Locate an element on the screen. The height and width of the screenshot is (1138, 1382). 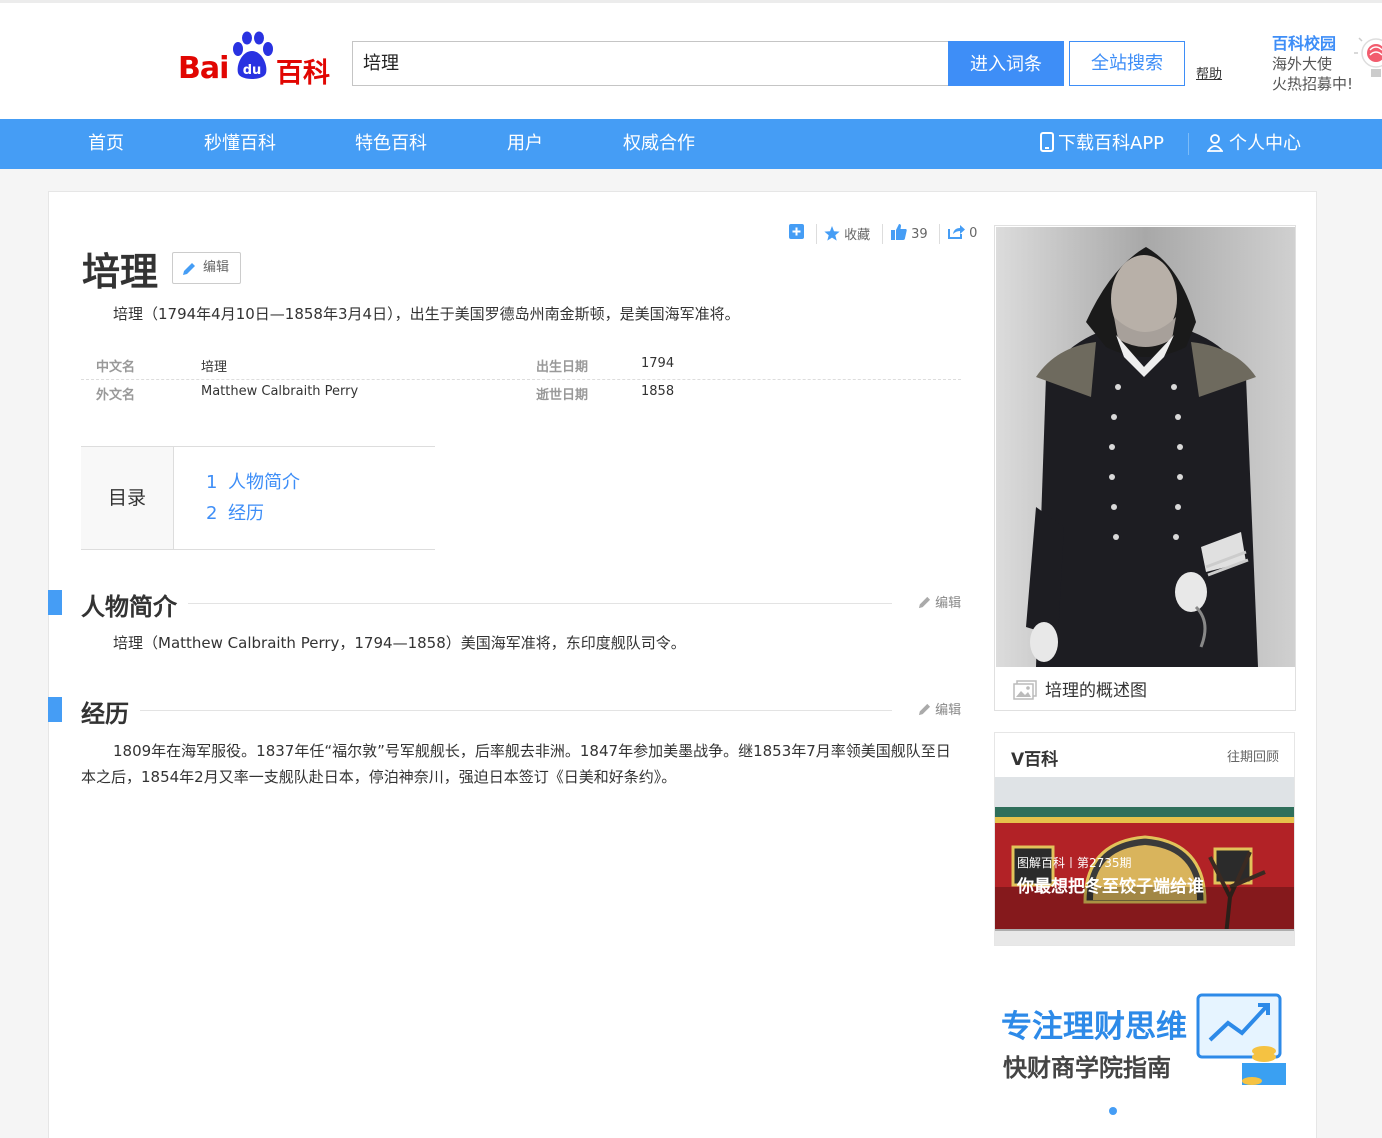
vbaike-card: V百科 往期回顾 图解百科丨第2735期 你最想把冬至饺子端给谁 is located at coordinates (1144, 839).